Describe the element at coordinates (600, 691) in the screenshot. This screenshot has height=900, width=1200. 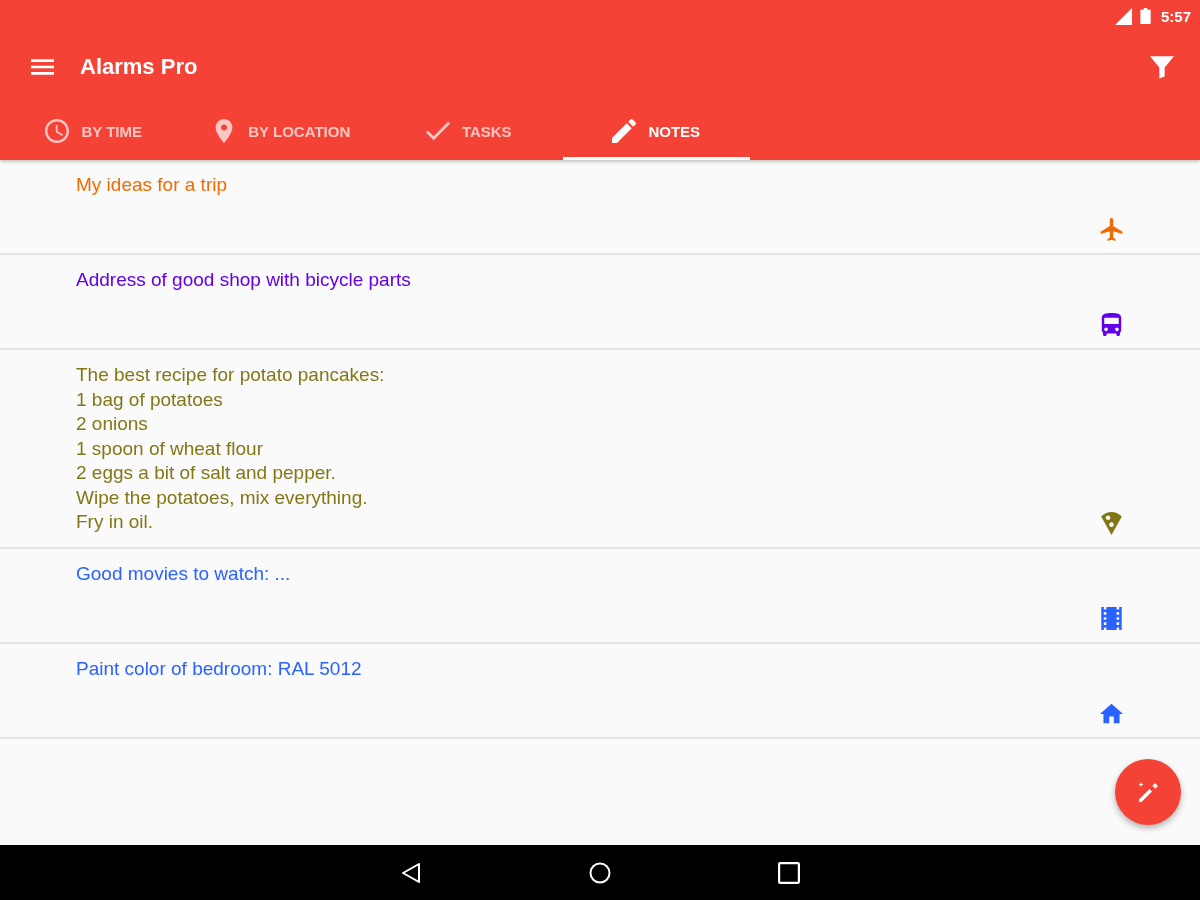
I see `note-row: Paint color of bedroom: RAL 5012` at that location.